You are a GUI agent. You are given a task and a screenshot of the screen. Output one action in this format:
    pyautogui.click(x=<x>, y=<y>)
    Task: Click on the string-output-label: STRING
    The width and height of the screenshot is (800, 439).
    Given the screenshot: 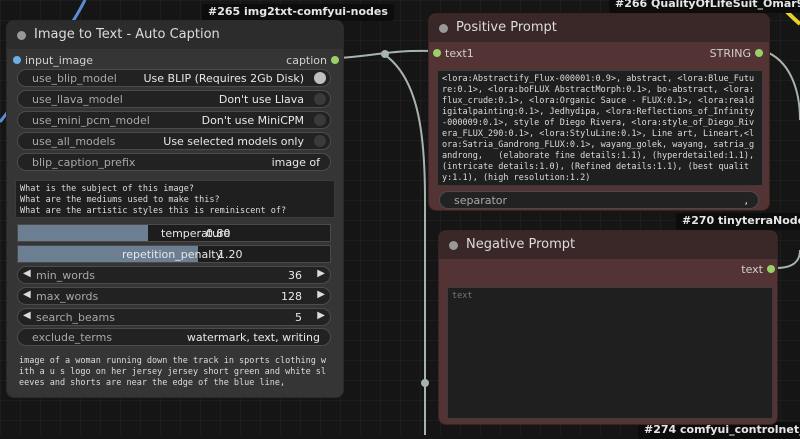 What is the action you would take?
    pyautogui.click(x=730, y=53)
    